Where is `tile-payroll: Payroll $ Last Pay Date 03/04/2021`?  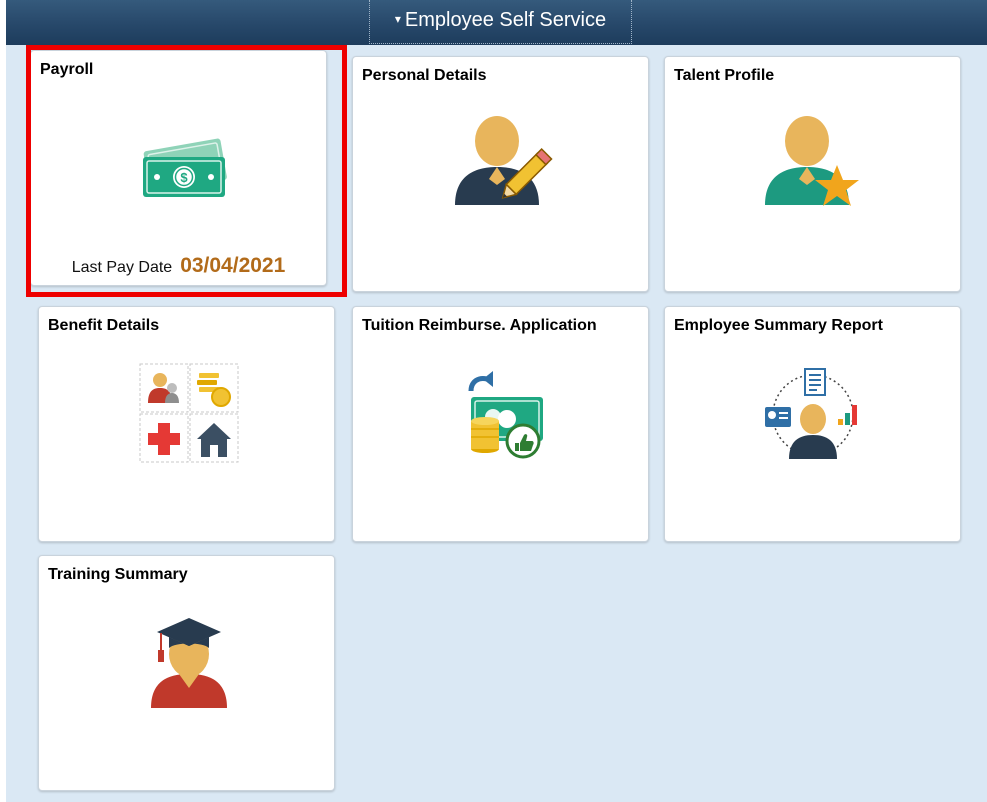 tile-payroll: Payroll $ Last Pay Date 03/04/2021 is located at coordinates (178, 168).